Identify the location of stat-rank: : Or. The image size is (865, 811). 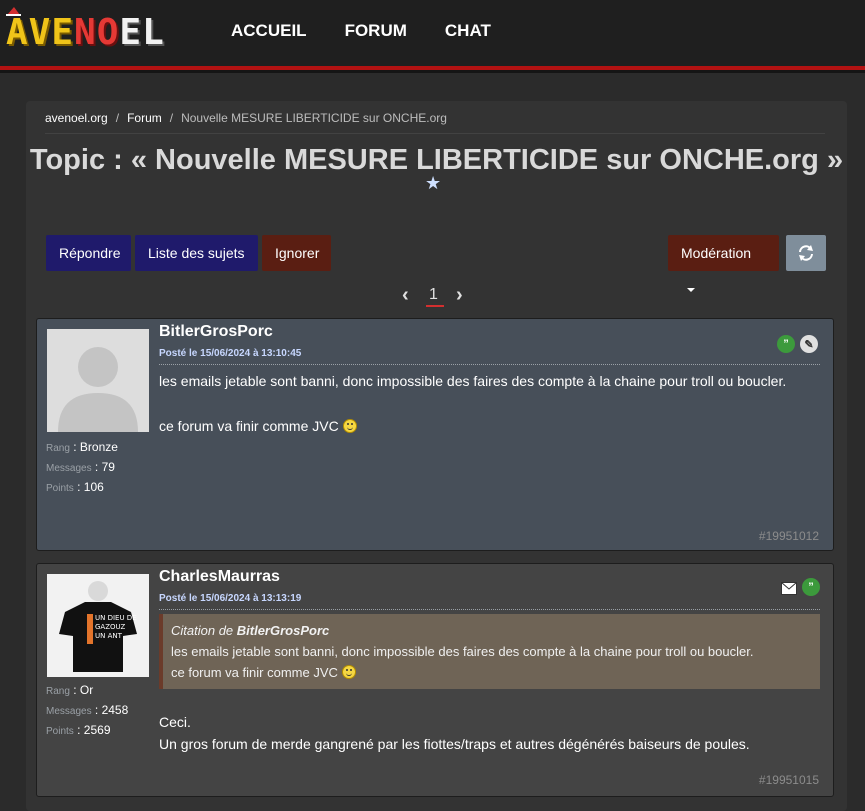
(81, 690).